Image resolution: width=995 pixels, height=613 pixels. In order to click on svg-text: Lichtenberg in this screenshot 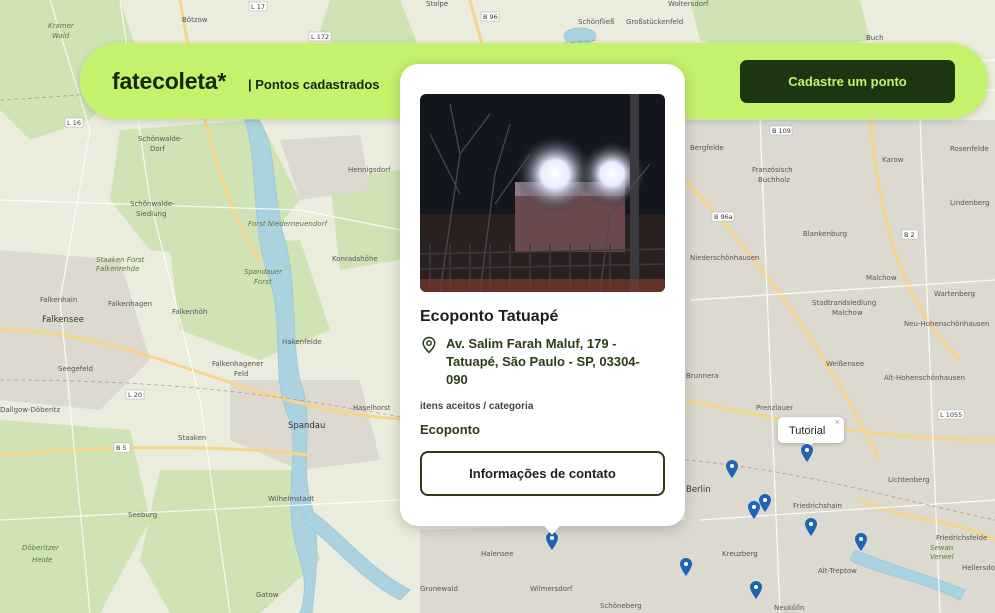, I will do `click(909, 480)`.